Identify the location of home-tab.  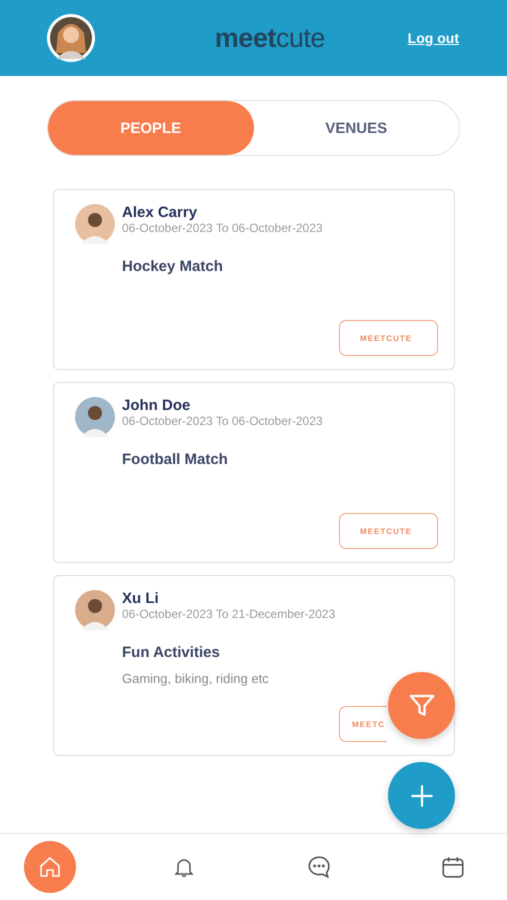
(50, 867).